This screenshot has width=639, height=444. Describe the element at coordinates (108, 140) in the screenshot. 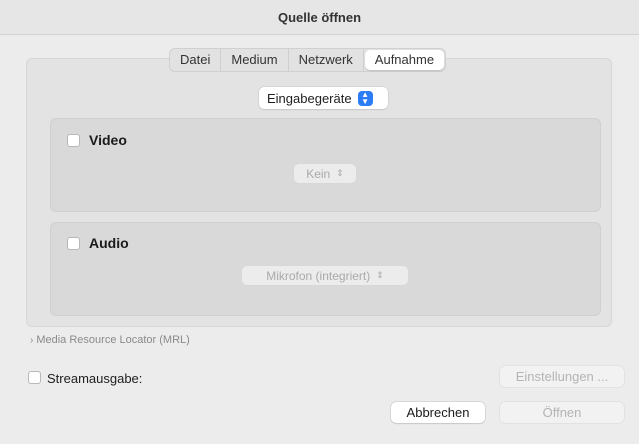

I see `video-label: Video` at that location.